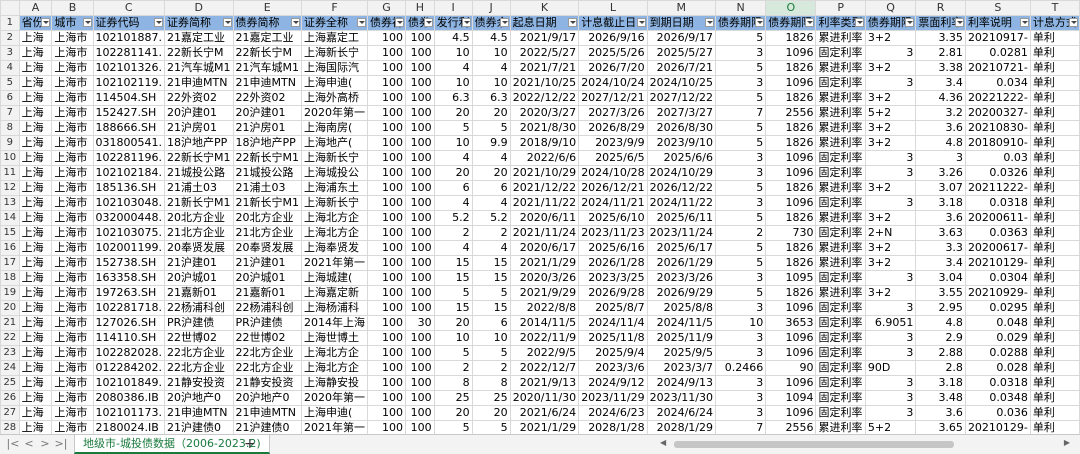 The image size is (1080, 454). I want to click on grid-cell: 2+N, so click(890, 233).